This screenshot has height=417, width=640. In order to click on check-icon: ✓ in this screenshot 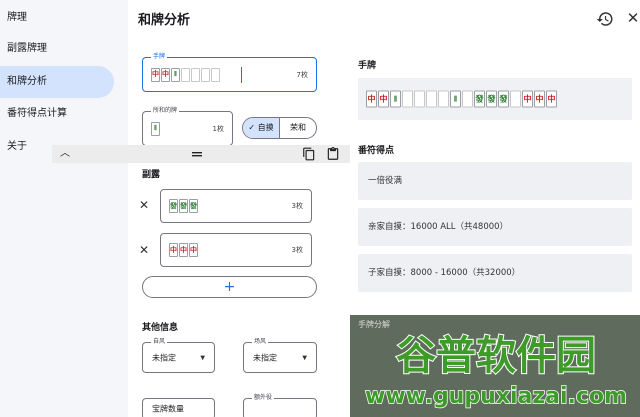, I will do `click(252, 127)`.